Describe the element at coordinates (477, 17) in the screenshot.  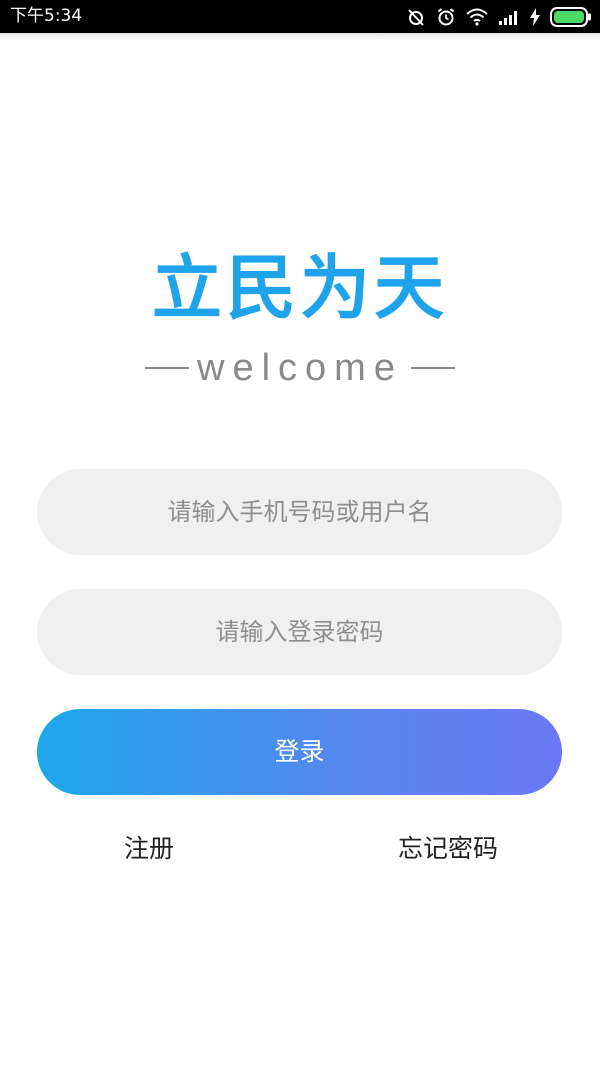
I see `wifi-icon` at that location.